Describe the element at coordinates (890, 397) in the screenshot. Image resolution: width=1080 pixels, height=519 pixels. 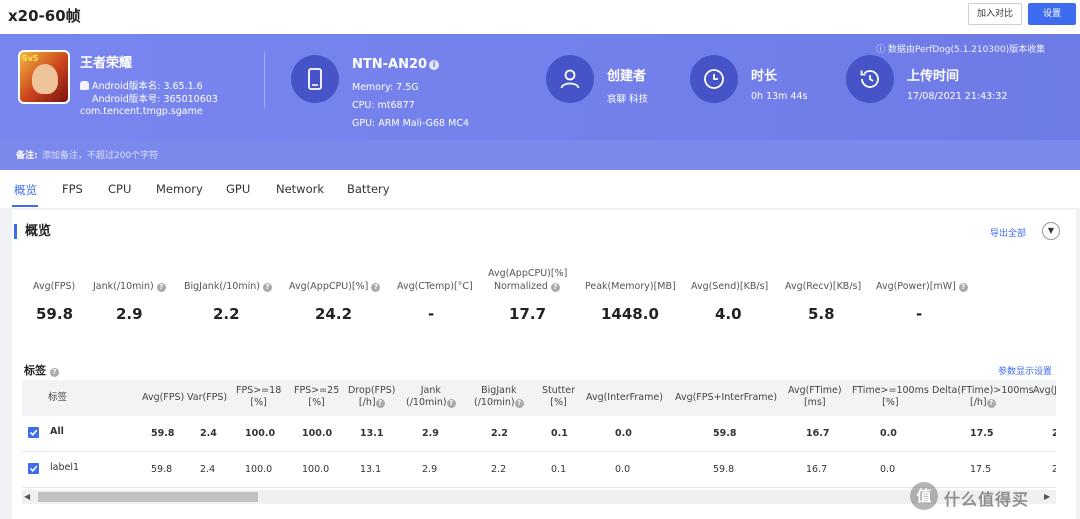
I see `column-header: FTime>=100ms [%]` at that location.